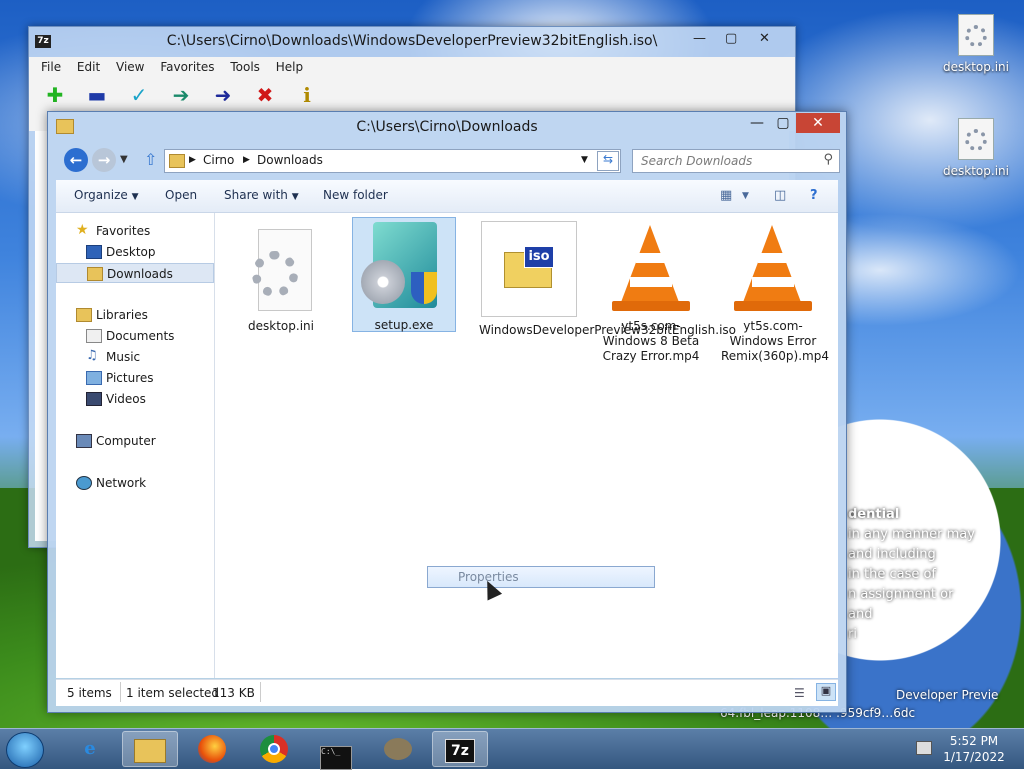 The width and height of the screenshot is (1024, 776). I want to click on minimize-button: —, so click(757, 123).